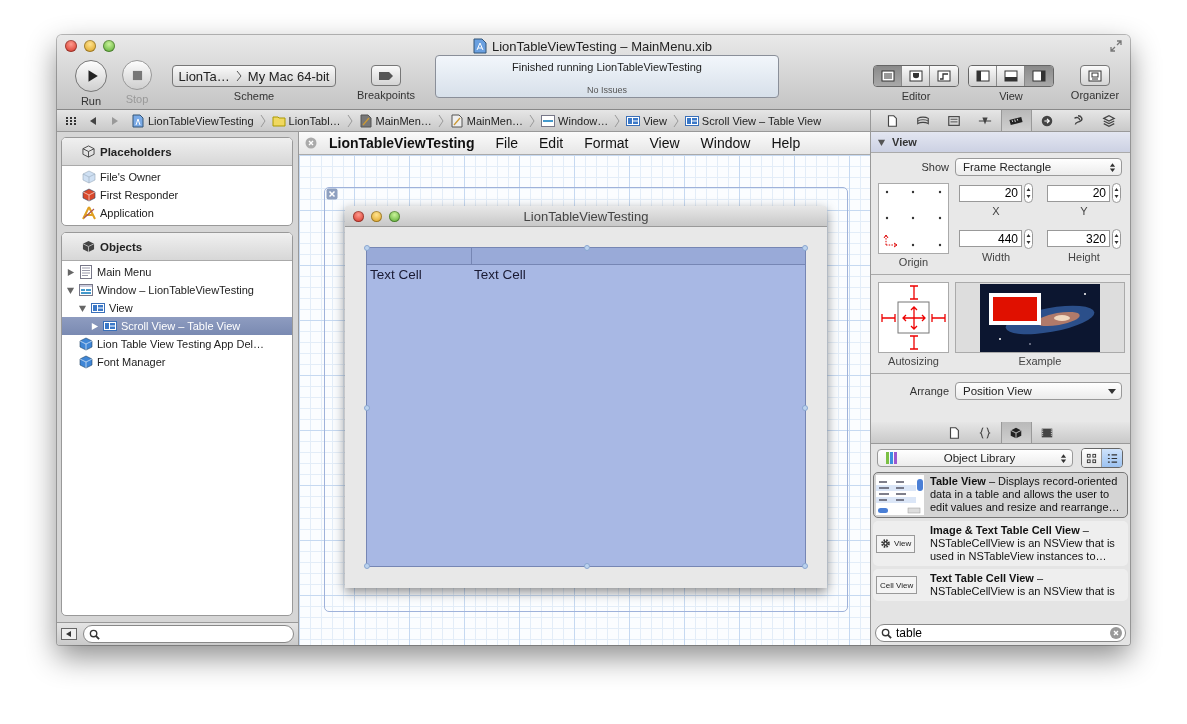  Describe the element at coordinates (1095, 75) in the screenshot. I see `organizer-button` at that location.